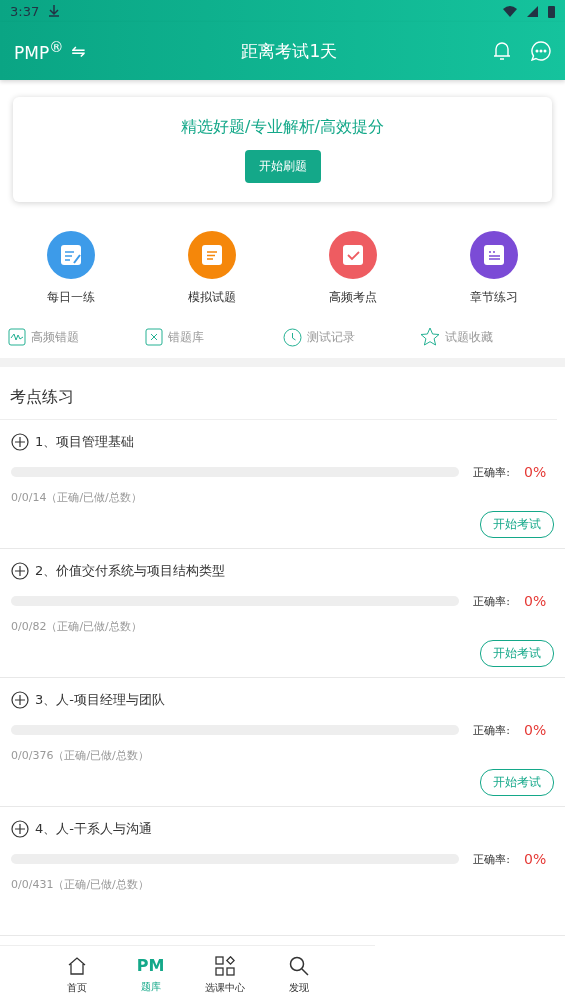 This screenshot has height=1004, width=565. I want to click on list-circle-icon, so click(494, 255).